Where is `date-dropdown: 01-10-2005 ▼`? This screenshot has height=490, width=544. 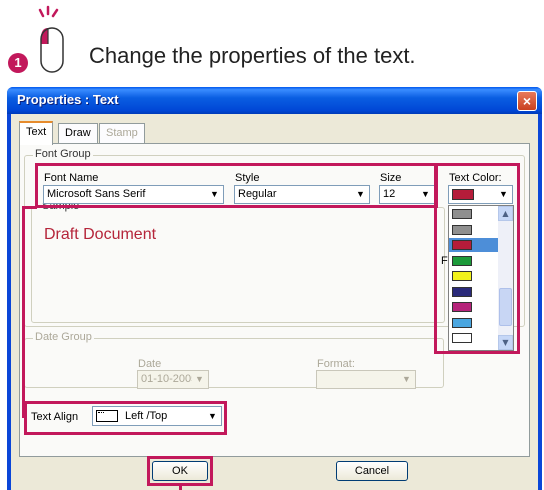
date-dropdown: 01-10-2005 ▼ is located at coordinates (173, 379).